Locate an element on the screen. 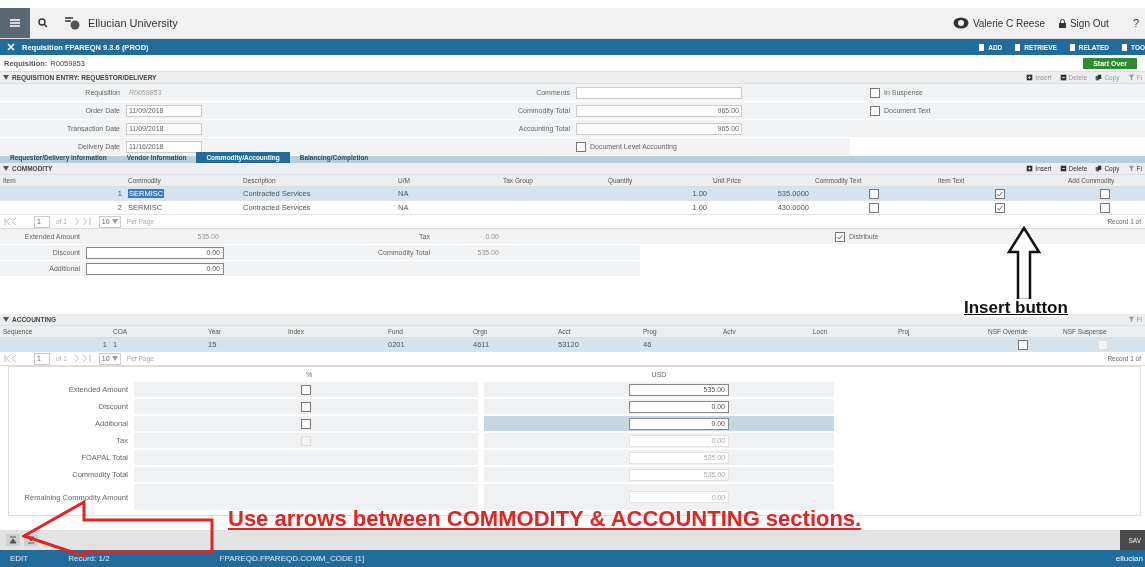 The height and width of the screenshot is (567, 1145). status-record: Record: 1/2 is located at coordinates (89, 558).